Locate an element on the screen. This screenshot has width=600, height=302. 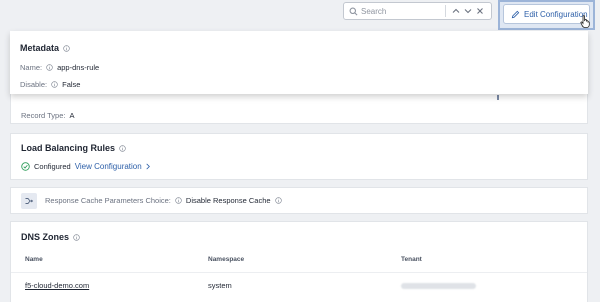
table-row: f5-cloud-demo.com system is located at coordinates (299, 284).